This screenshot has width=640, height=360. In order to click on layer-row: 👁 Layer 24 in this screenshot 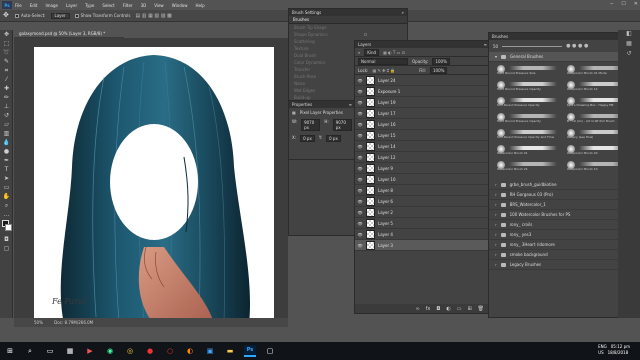, I will do `click(422, 80)`.